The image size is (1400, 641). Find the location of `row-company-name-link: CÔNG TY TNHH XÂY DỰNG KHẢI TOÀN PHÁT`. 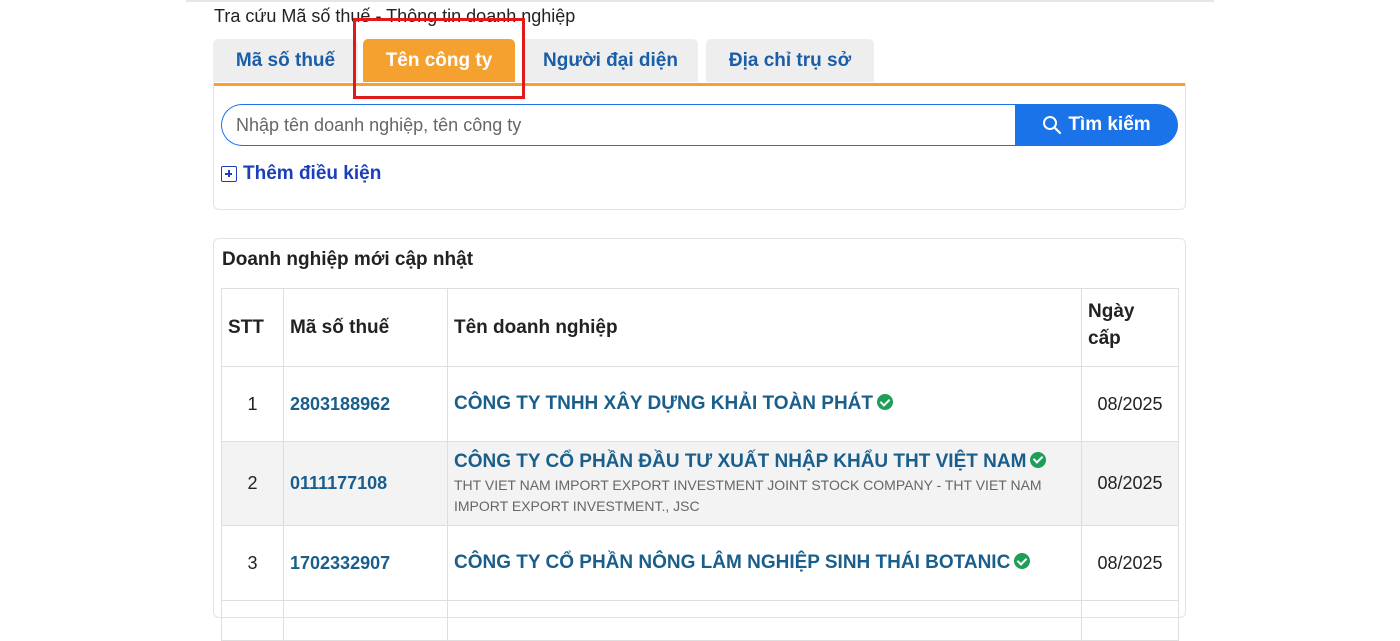

row-company-name-link: CÔNG TY TNHH XÂY DỰNG KHẢI TOÀN PHÁT is located at coordinates (663, 403).